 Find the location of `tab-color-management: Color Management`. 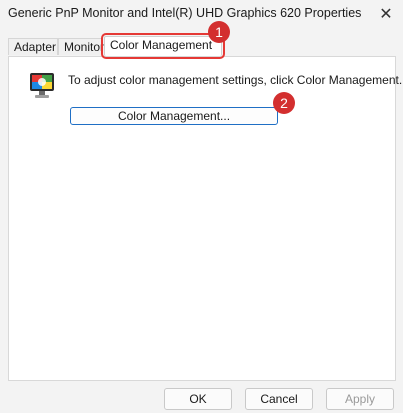

tab-color-management: Color Management is located at coordinates (163, 46).